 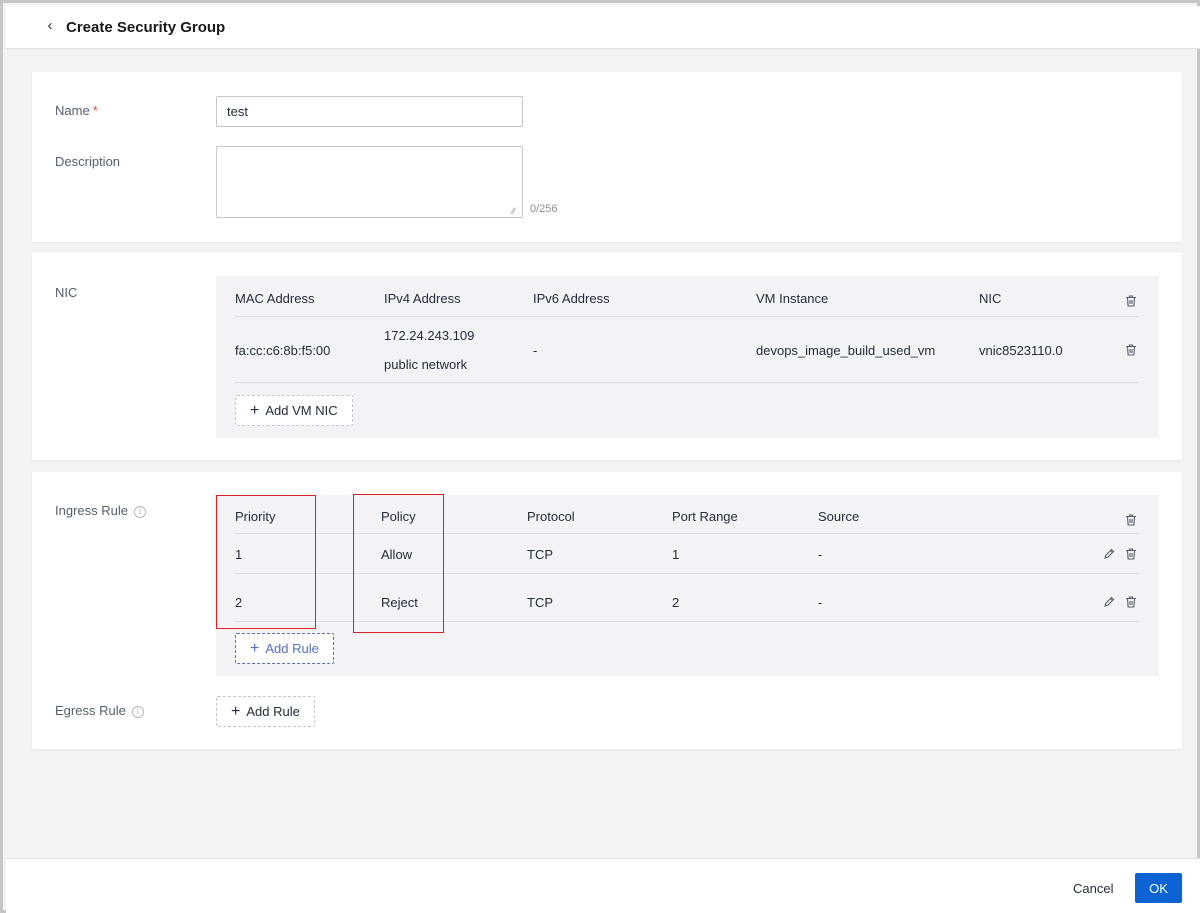 What do you see at coordinates (294, 410) in the screenshot?
I see `add-vm-nic-button: + Add VM NIC` at bounding box center [294, 410].